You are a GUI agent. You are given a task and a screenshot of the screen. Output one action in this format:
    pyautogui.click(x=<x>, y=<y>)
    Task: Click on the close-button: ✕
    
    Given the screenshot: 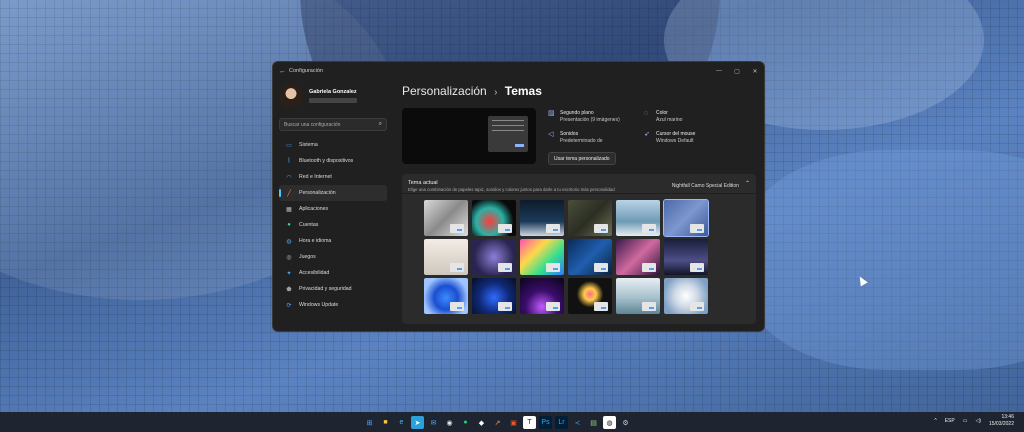 What is the action you would take?
    pyautogui.click(x=755, y=71)
    